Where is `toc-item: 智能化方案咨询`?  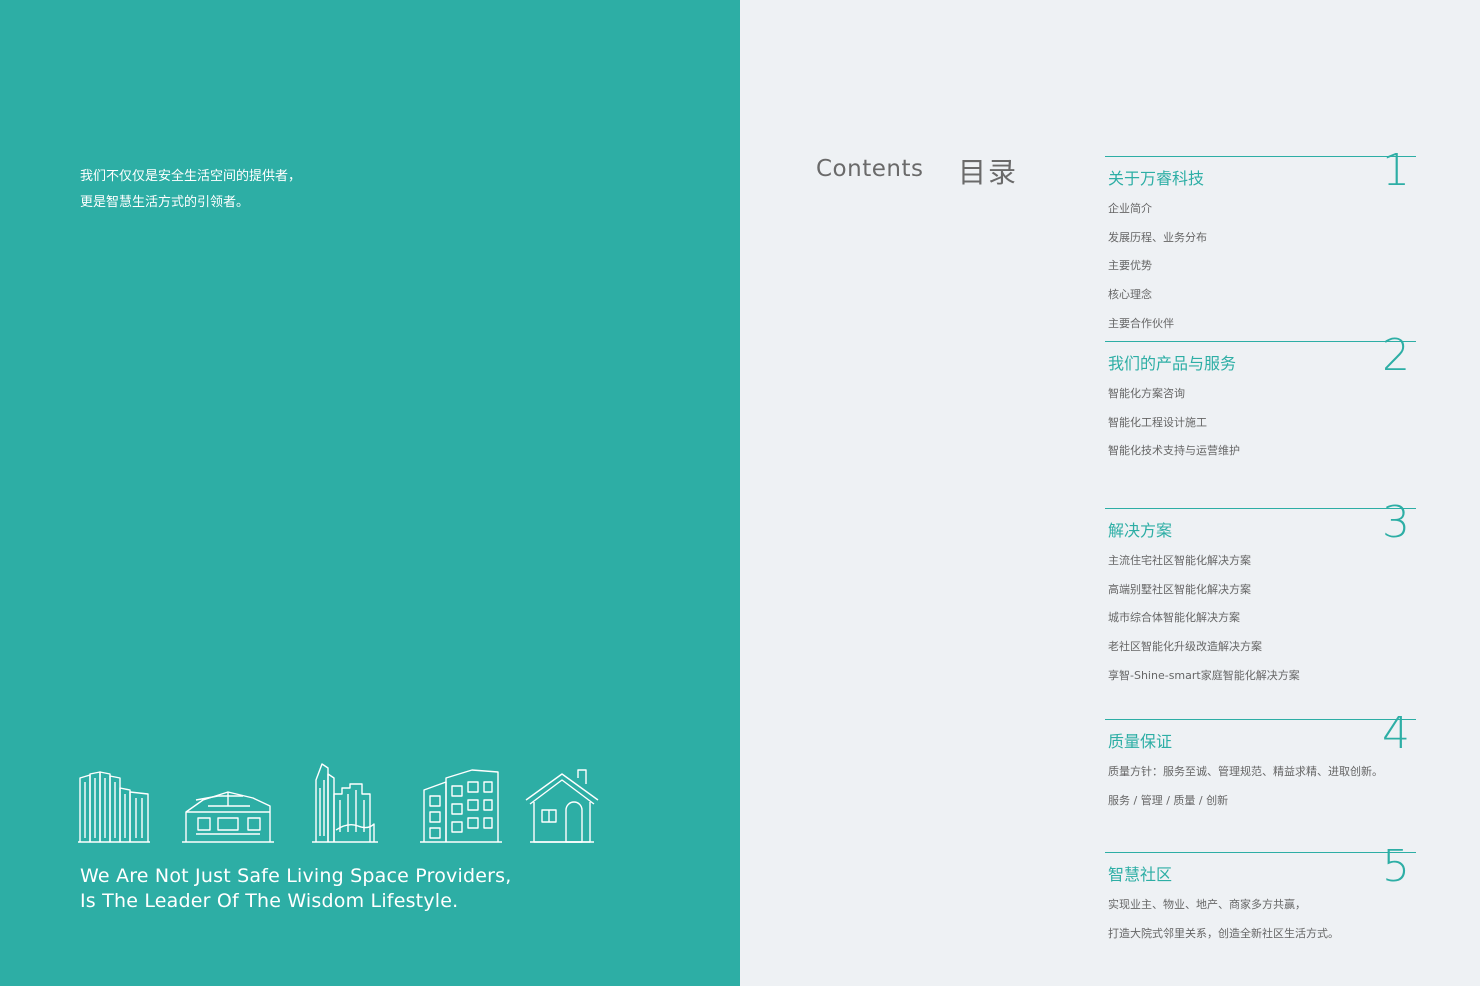
toc-item: 智能化方案咨询 is located at coordinates (1174, 399).